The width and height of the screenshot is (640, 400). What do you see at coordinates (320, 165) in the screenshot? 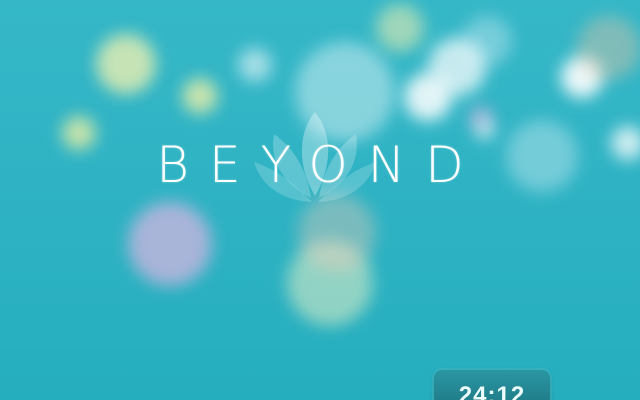
I see `game-title: BEYOND` at bounding box center [320, 165].